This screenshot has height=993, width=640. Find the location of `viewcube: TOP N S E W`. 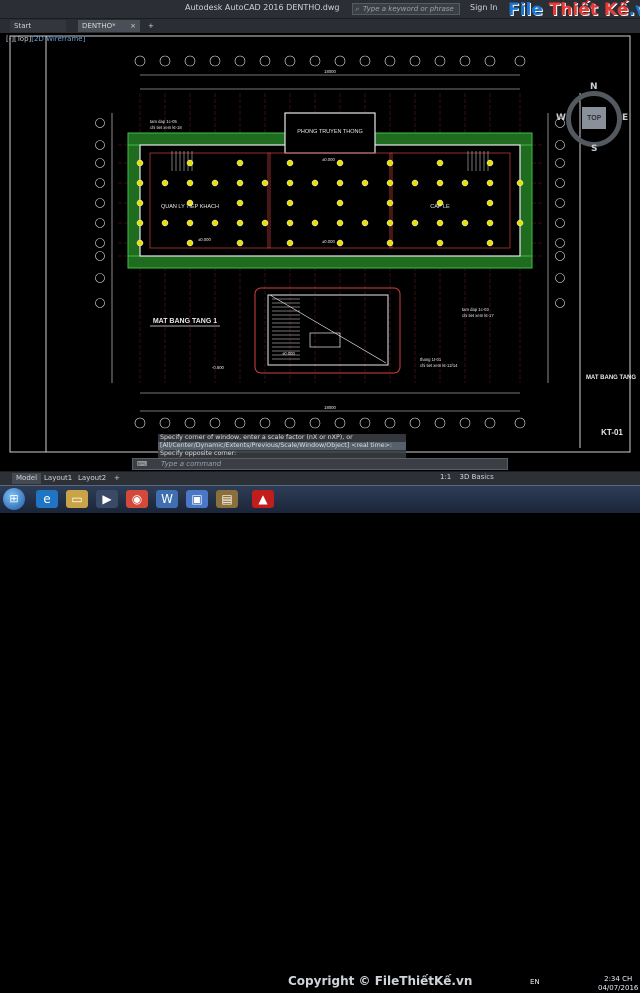

viewcube: TOP N S E W is located at coordinates (593, 118).